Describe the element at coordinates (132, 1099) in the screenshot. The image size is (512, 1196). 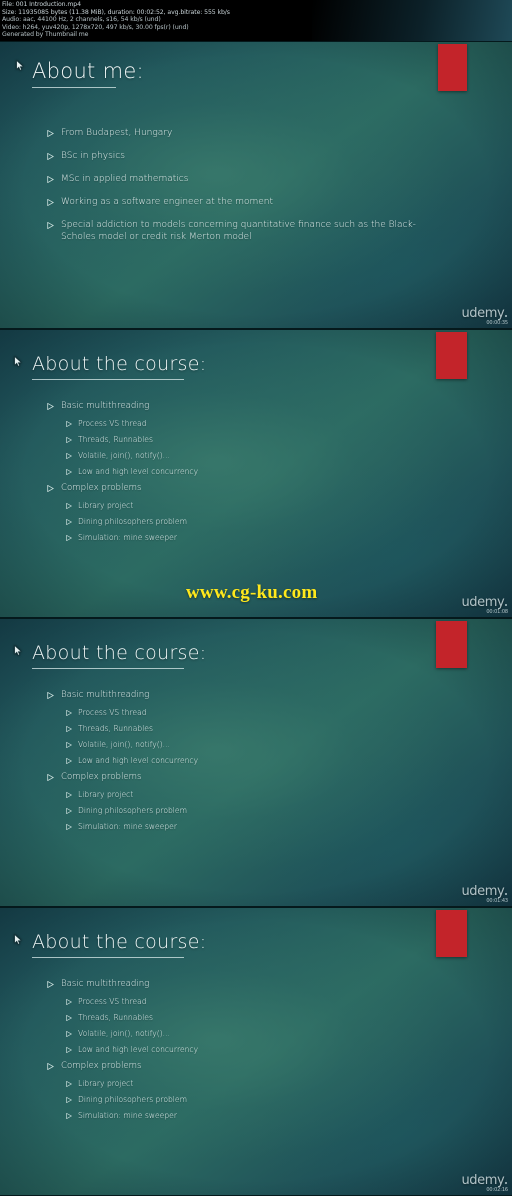
I see `bullet-text: Dining philosophers problem` at that location.